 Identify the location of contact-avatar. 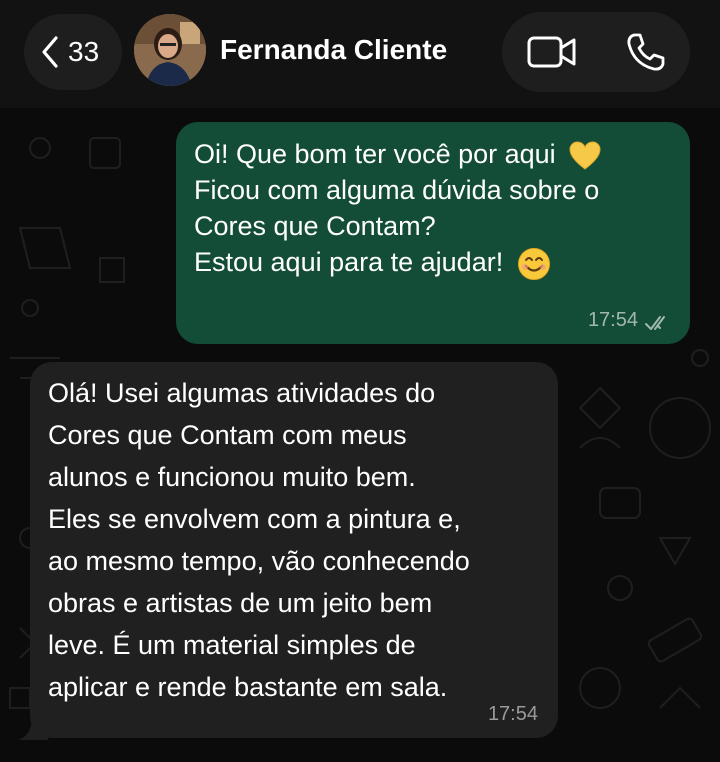
(170, 50).